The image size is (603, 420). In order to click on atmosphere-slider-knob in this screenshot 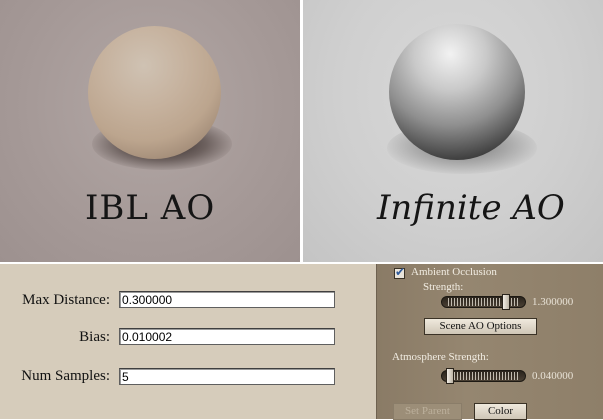, I will do `click(450, 376)`.